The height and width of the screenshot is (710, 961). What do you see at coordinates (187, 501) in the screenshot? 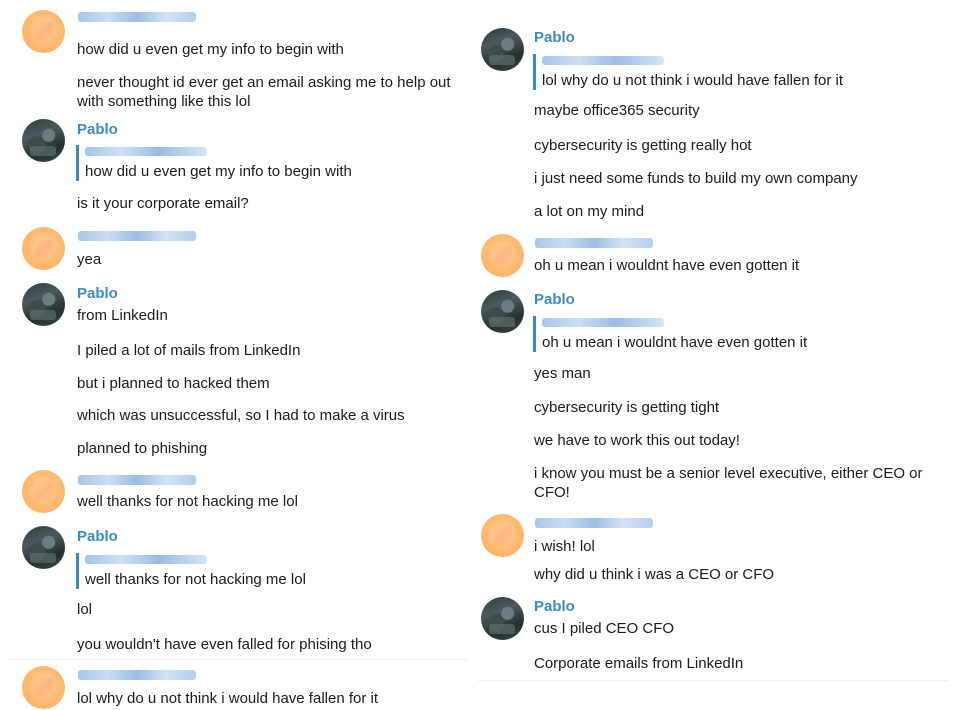
I see `message-text: well thanks for not hacking me lol` at bounding box center [187, 501].